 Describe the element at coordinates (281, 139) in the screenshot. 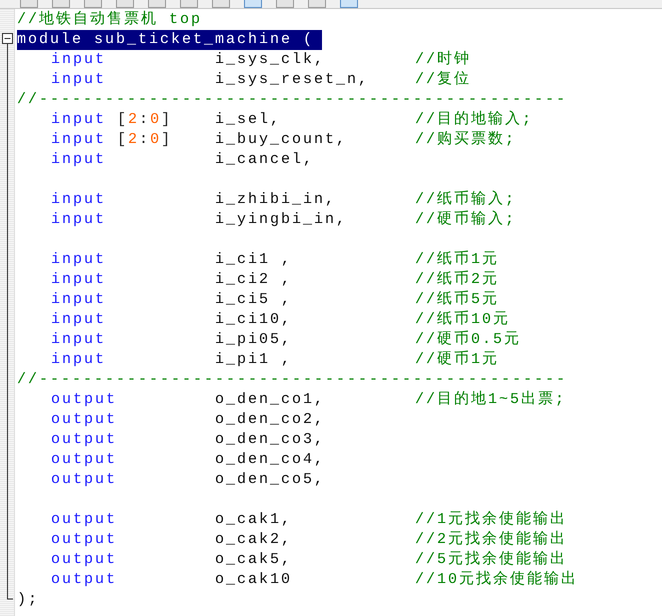

I see `port-name: i_buy_count,` at that location.